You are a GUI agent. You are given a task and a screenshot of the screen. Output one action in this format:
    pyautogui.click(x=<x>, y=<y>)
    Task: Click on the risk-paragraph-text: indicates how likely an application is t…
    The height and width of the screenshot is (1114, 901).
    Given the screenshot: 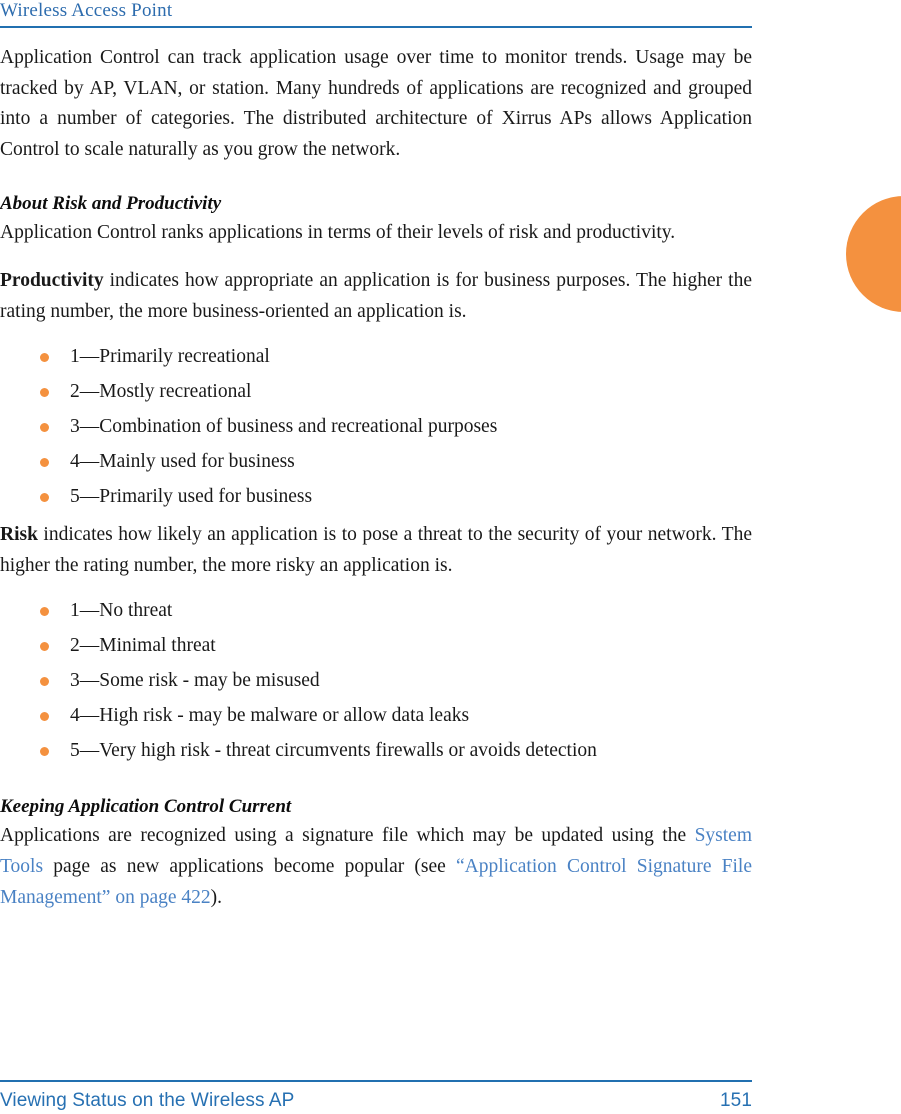 What is the action you would take?
    pyautogui.click(x=376, y=550)
    